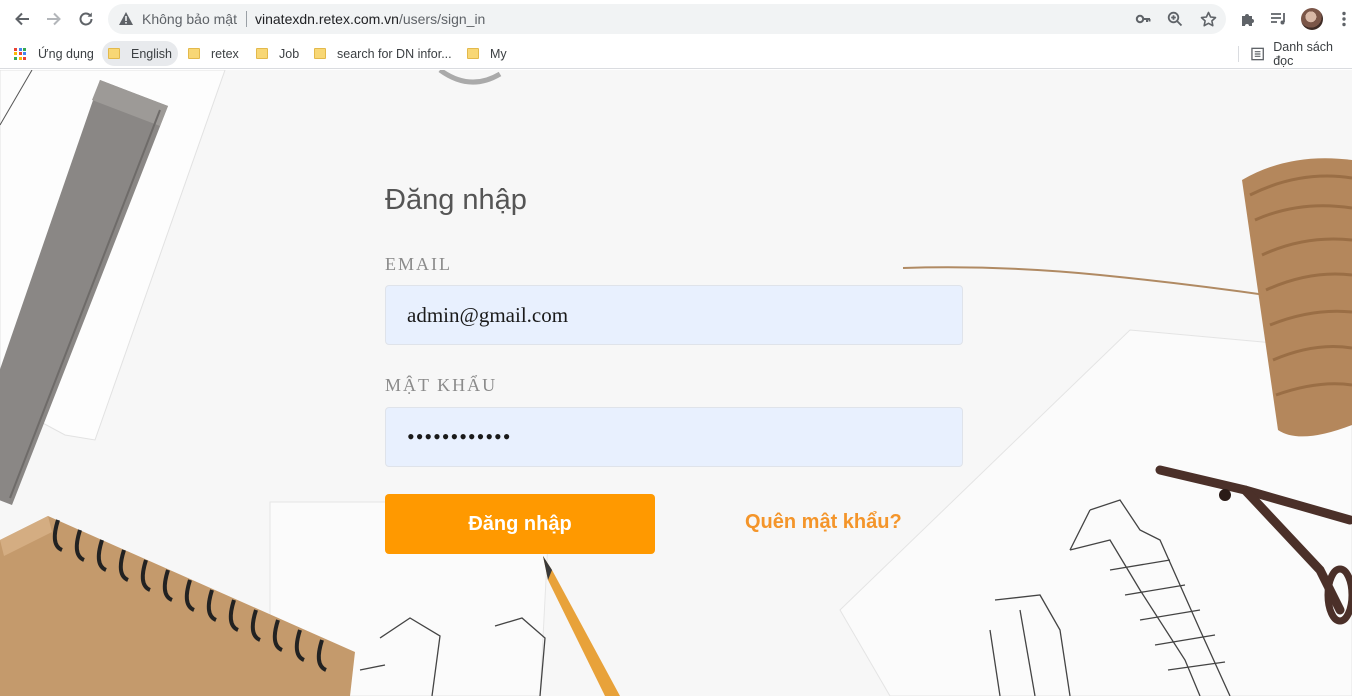 The width and height of the screenshot is (1352, 696). I want to click on bookmarks-divider, so click(1238, 54).